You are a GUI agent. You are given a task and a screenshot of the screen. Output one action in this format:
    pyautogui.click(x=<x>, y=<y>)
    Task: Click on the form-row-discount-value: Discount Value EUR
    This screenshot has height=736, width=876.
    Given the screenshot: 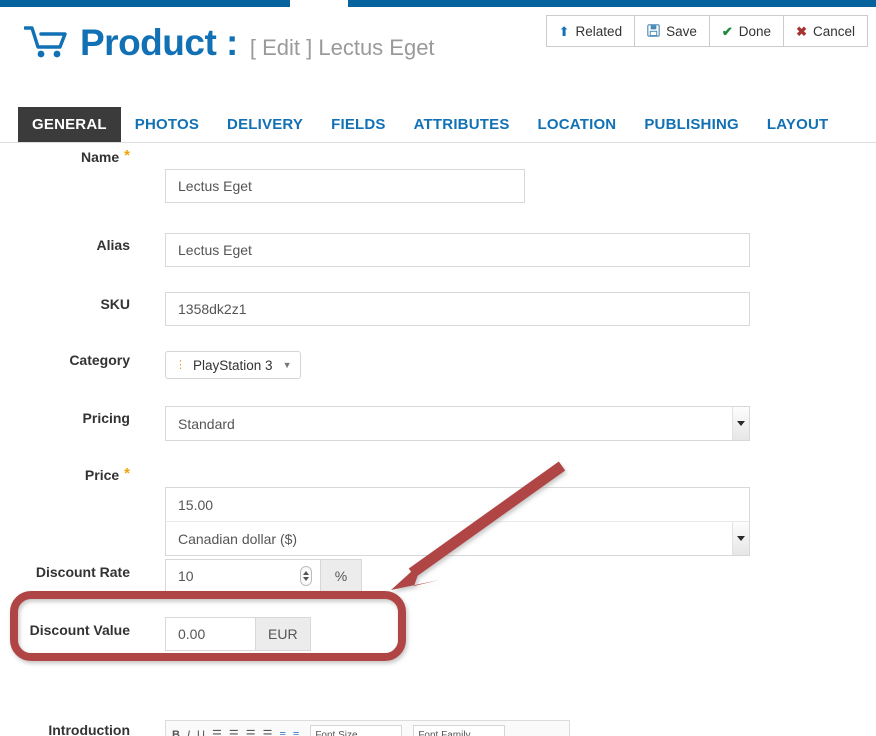 What is the action you would take?
    pyautogui.click(x=438, y=634)
    